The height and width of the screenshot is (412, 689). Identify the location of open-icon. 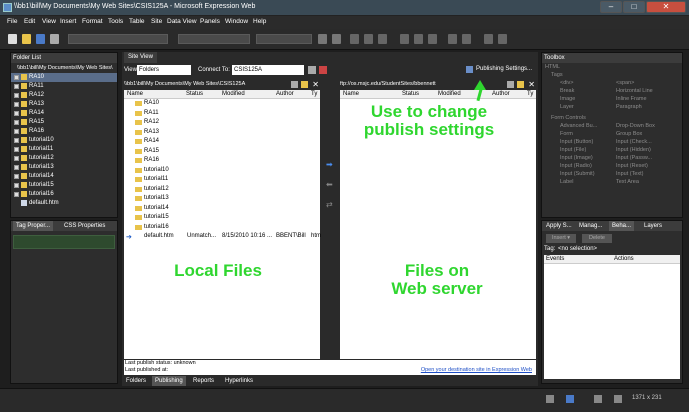
(26, 39).